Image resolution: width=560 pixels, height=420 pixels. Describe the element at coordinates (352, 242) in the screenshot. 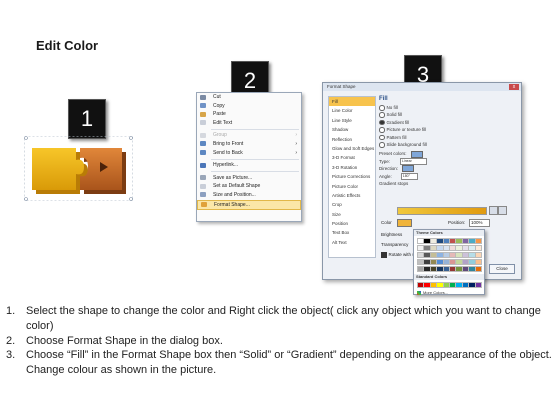

I see `category-alt-text: Alt Text` at that location.